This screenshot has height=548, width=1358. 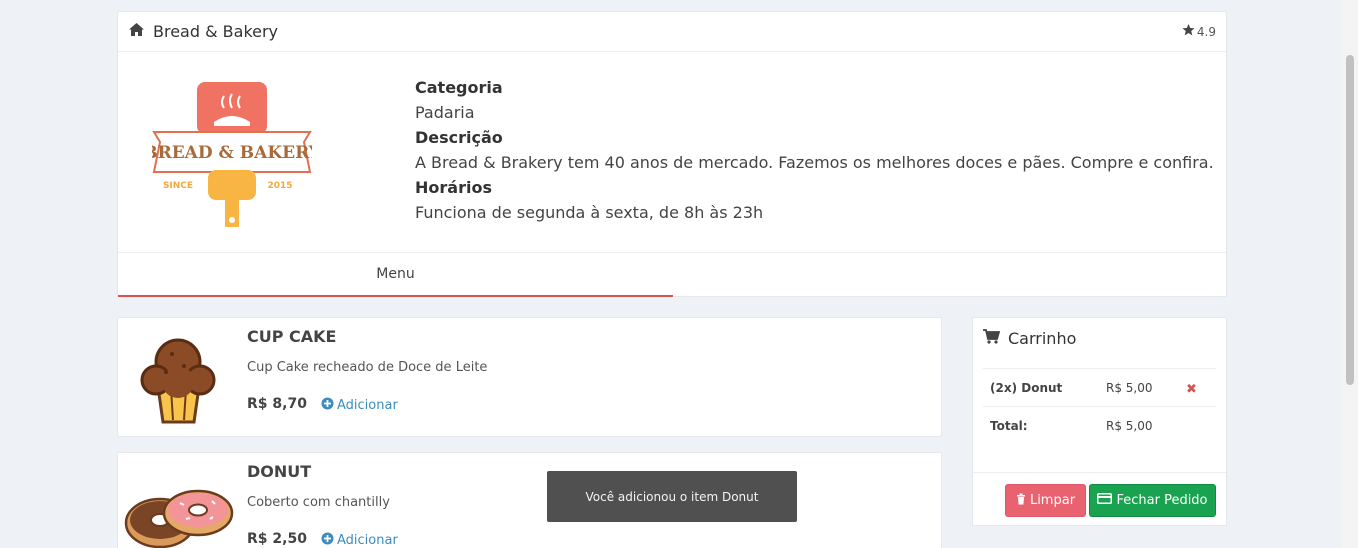 I want to click on clear-label: Limpar, so click(x=1052, y=500).